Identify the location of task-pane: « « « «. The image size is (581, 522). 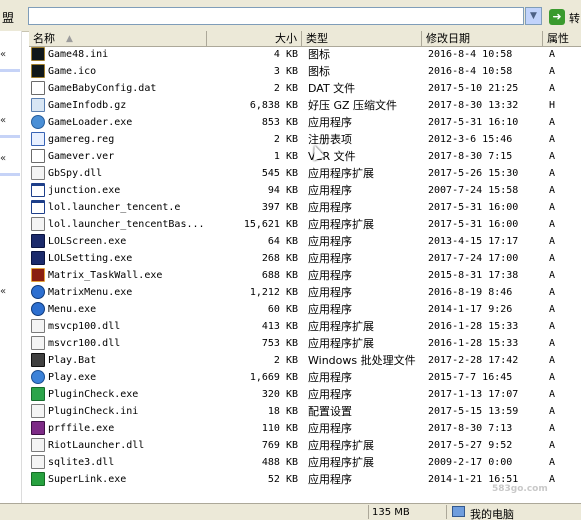
(11, 267).